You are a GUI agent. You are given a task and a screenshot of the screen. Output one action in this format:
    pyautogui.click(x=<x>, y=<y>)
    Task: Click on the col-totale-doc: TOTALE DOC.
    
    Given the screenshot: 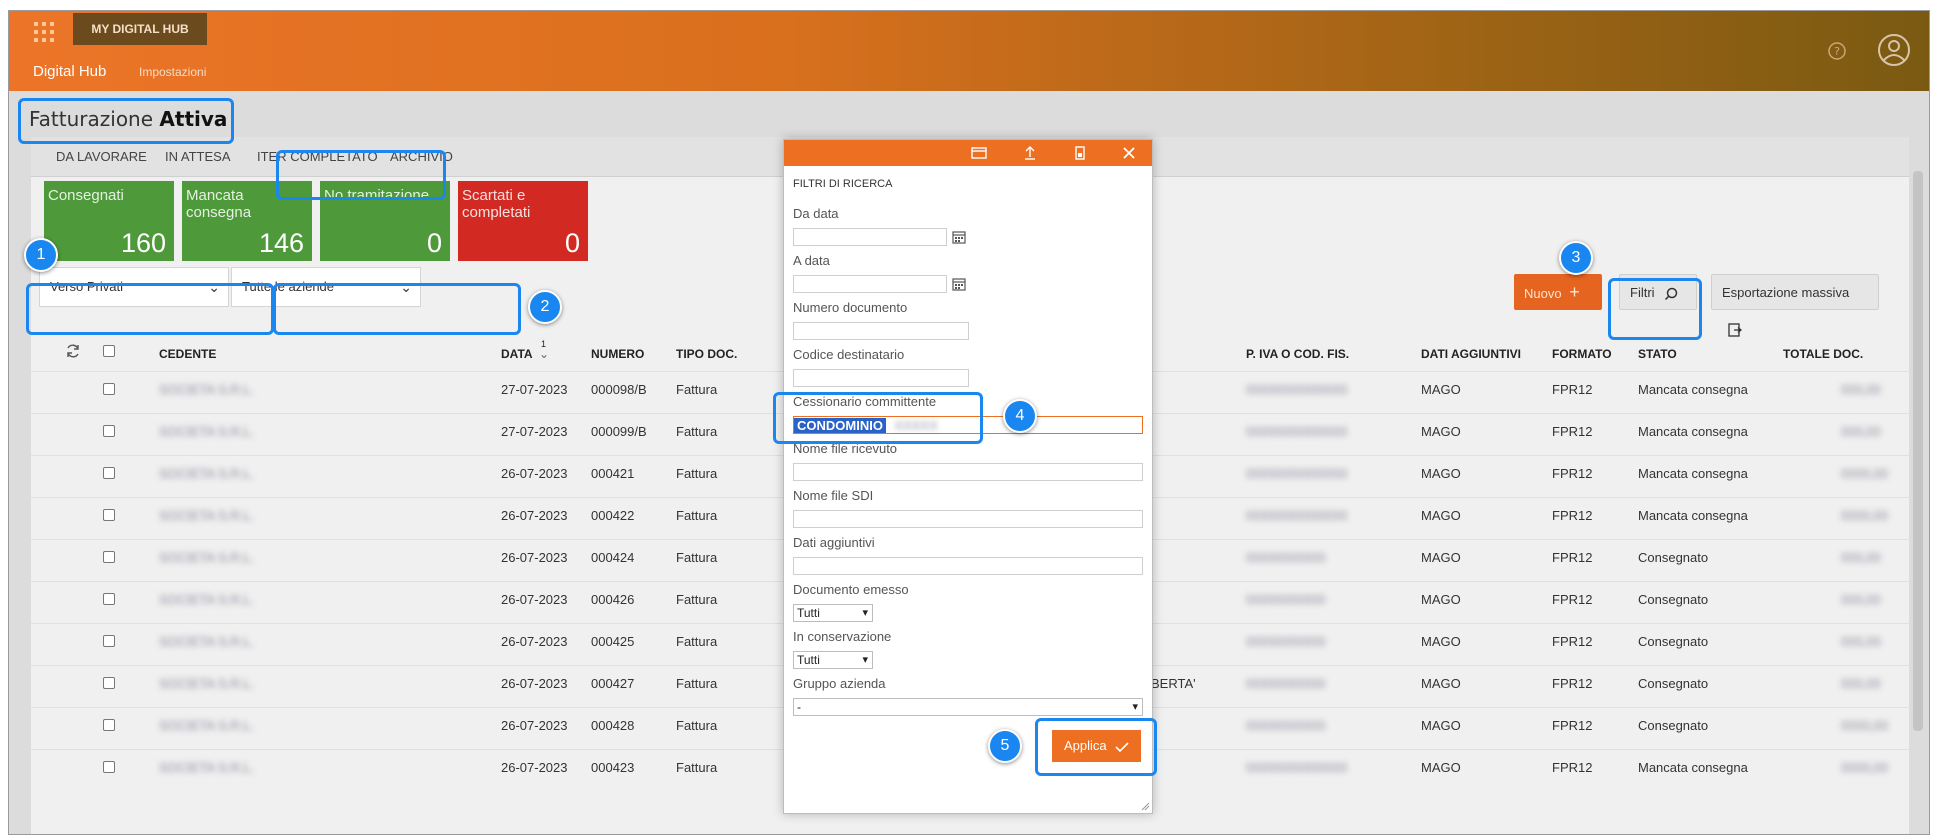 What is the action you would take?
    pyautogui.click(x=1823, y=354)
    